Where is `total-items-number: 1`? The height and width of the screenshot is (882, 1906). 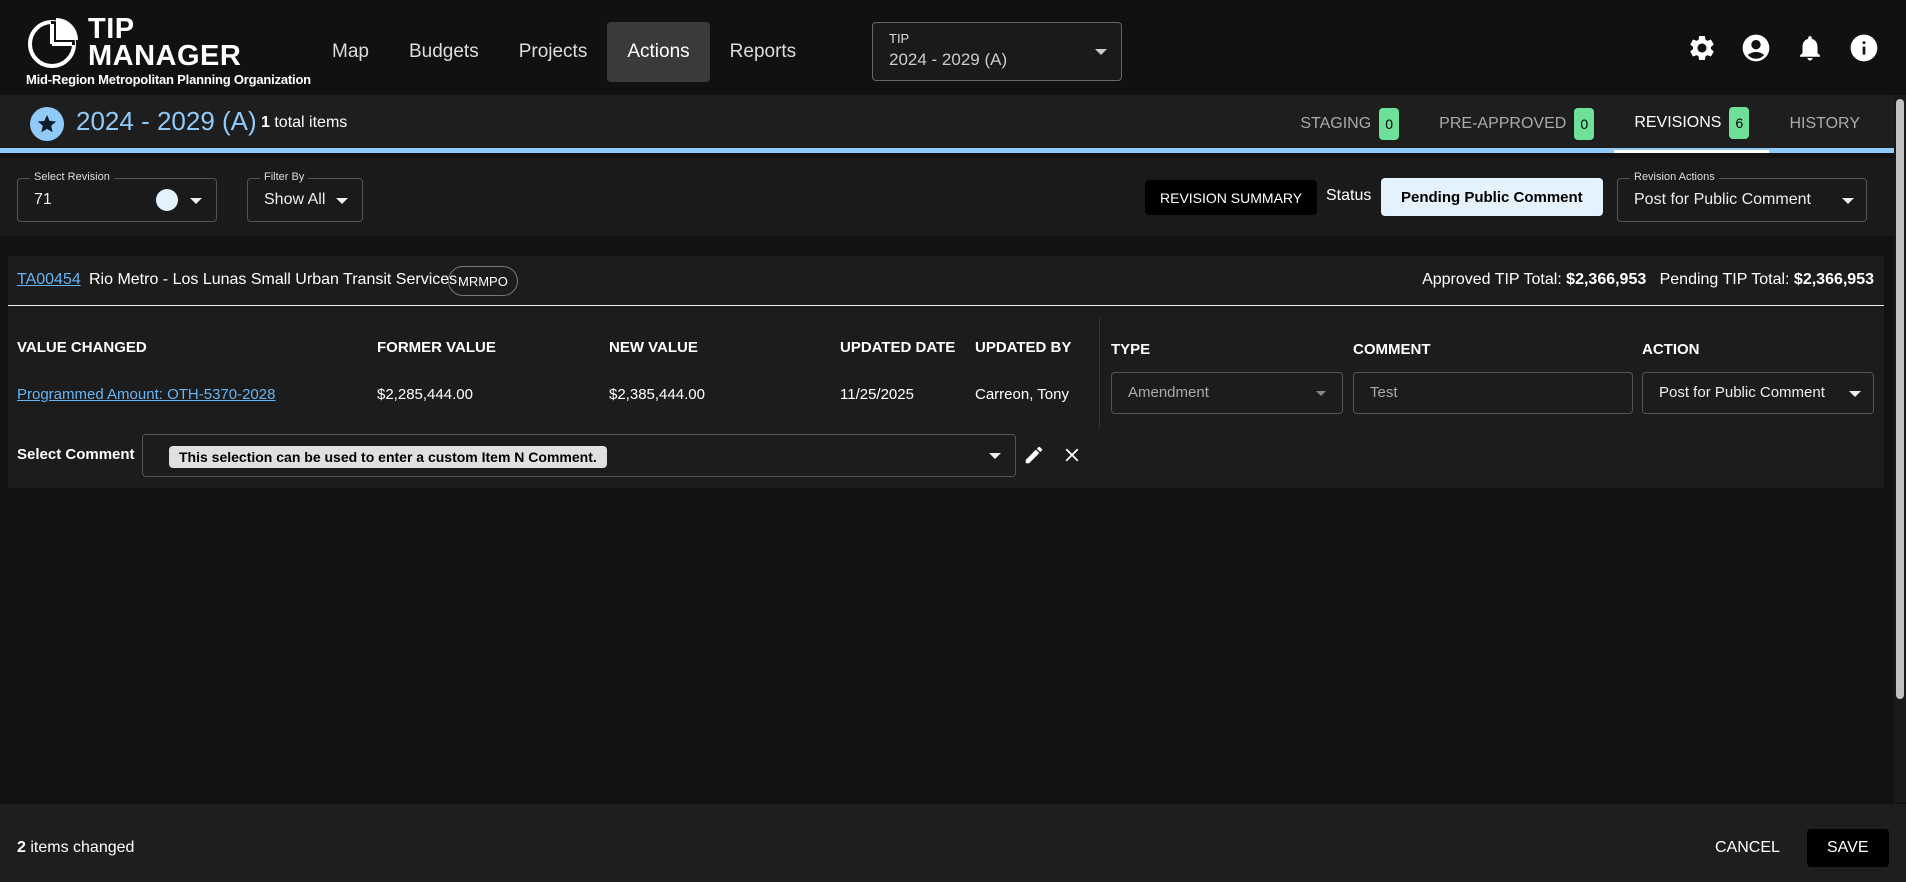
total-items-number: 1 is located at coordinates (265, 122).